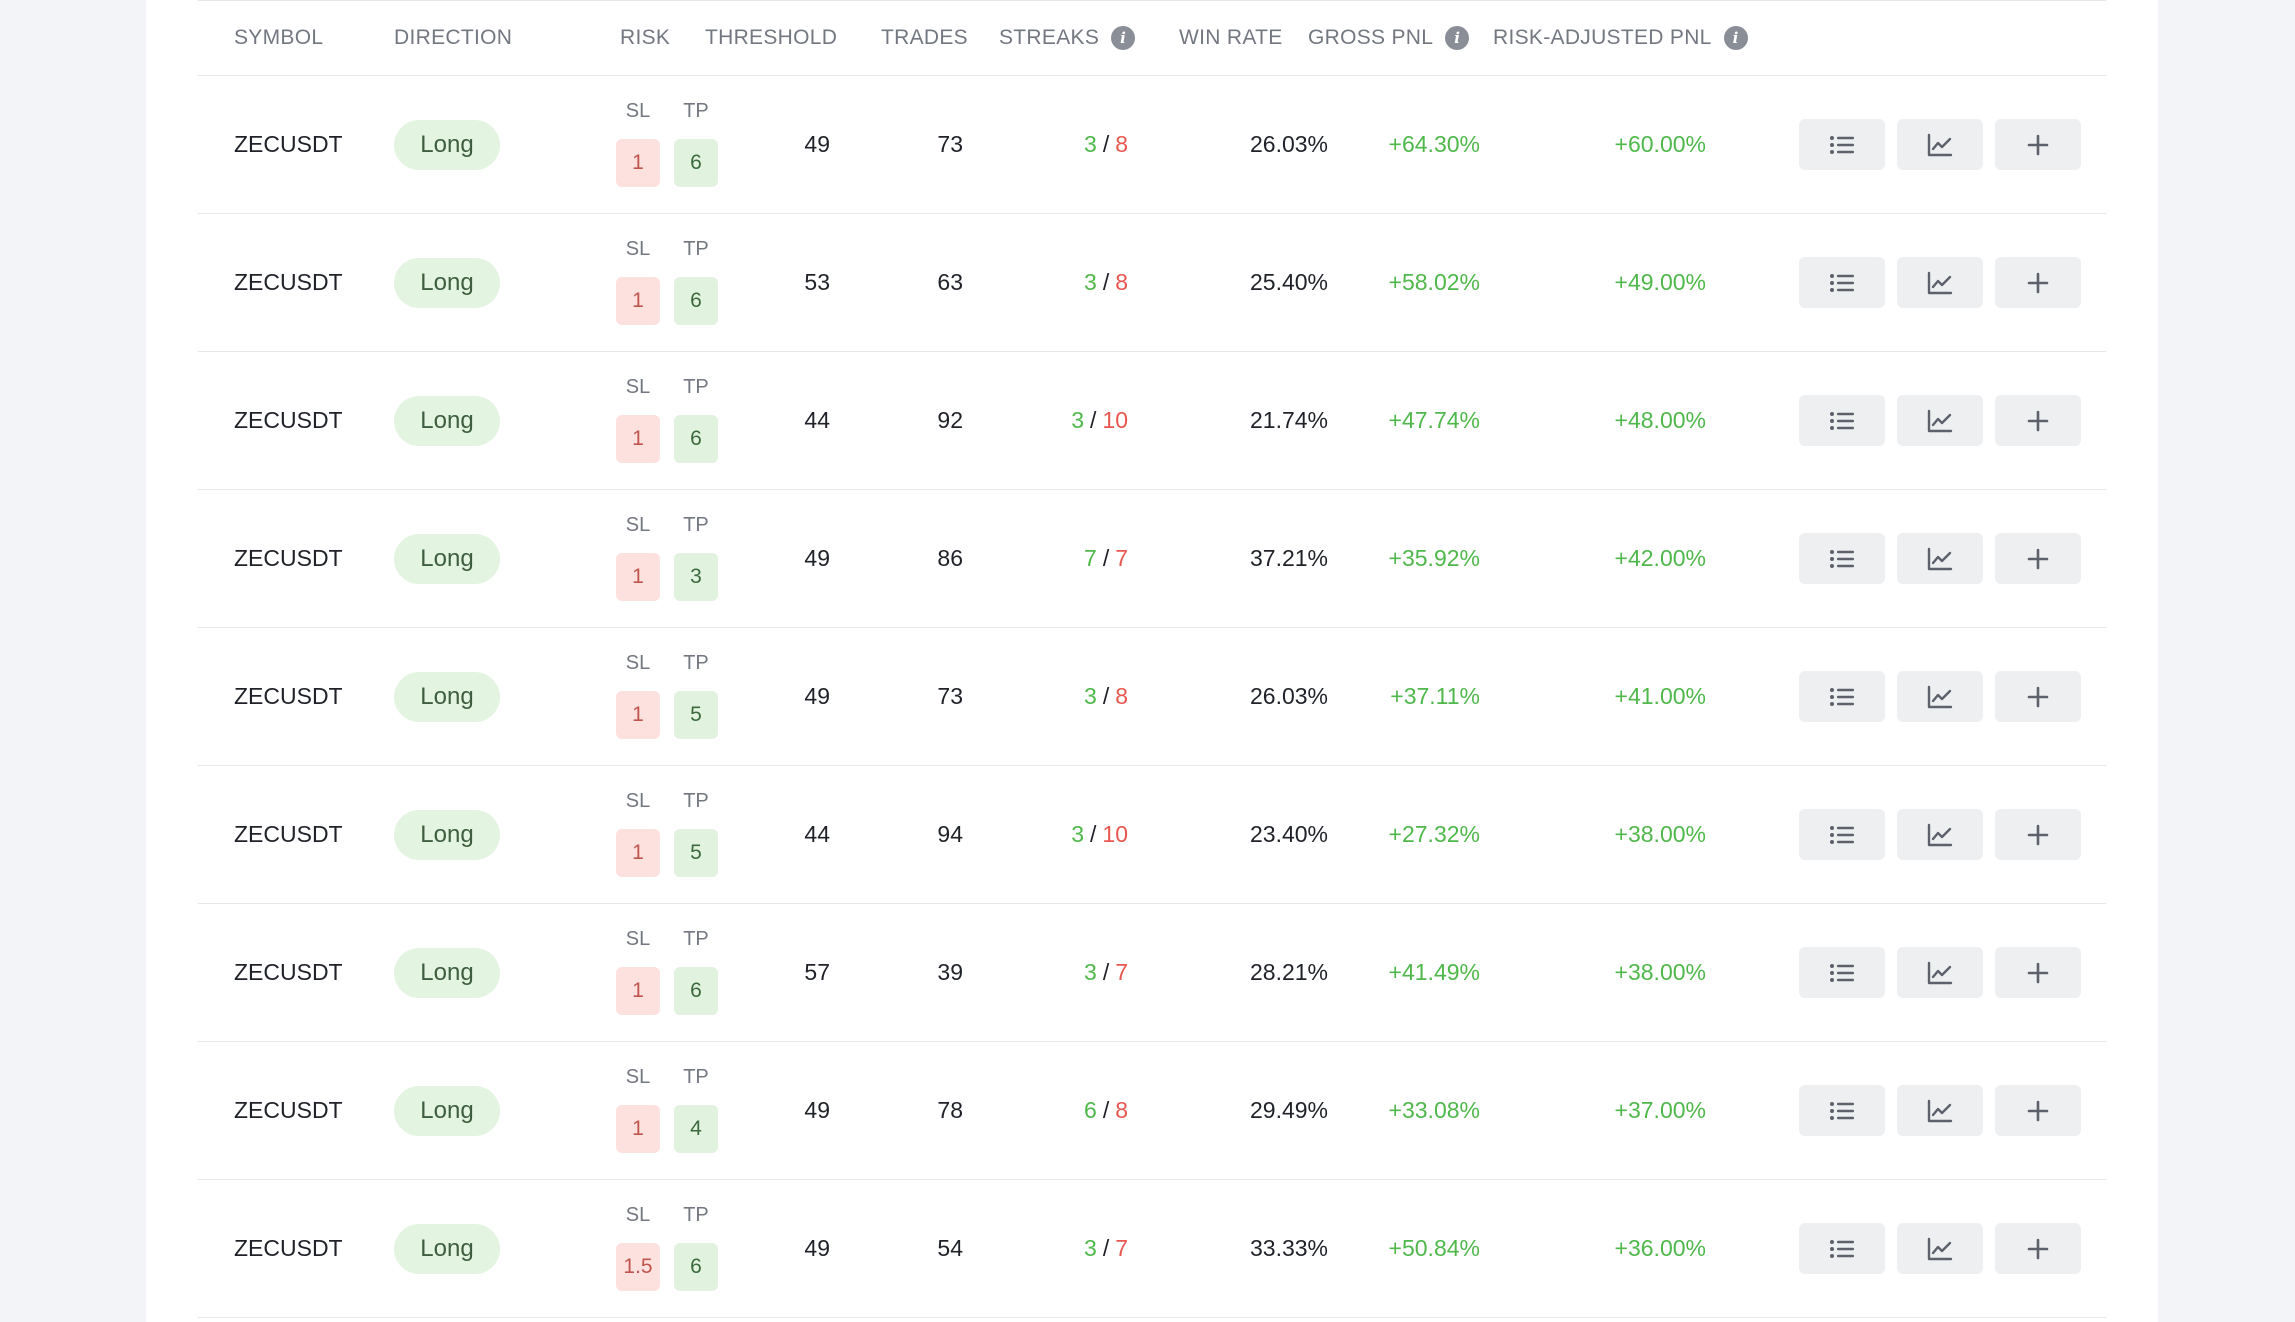 The image size is (2295, 1322). What do you see at coordinates (1067, 38) in the screenshot?
I see `header-streaks: STREAKS i` at bounding box center [1067, 38].